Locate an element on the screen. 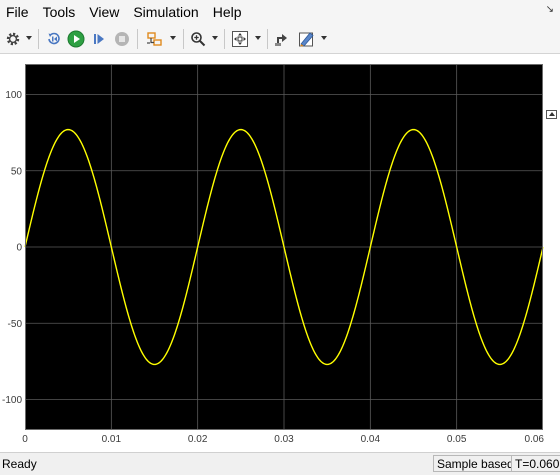 The width and height of the screenshot is (560, 475). menu-simulation: Simulation is located at coordinates (165, 12).